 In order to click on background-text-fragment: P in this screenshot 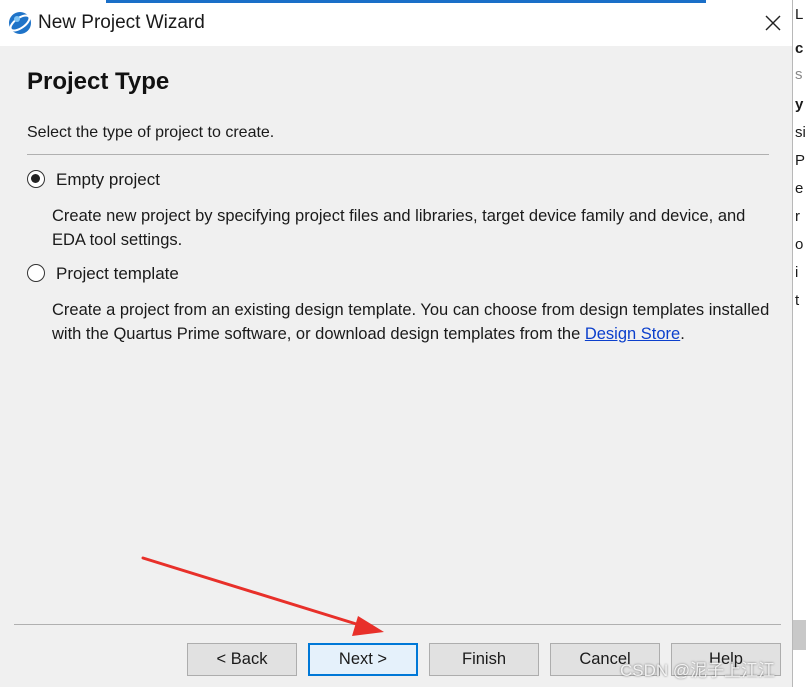, I will do `click(800, 160)`.